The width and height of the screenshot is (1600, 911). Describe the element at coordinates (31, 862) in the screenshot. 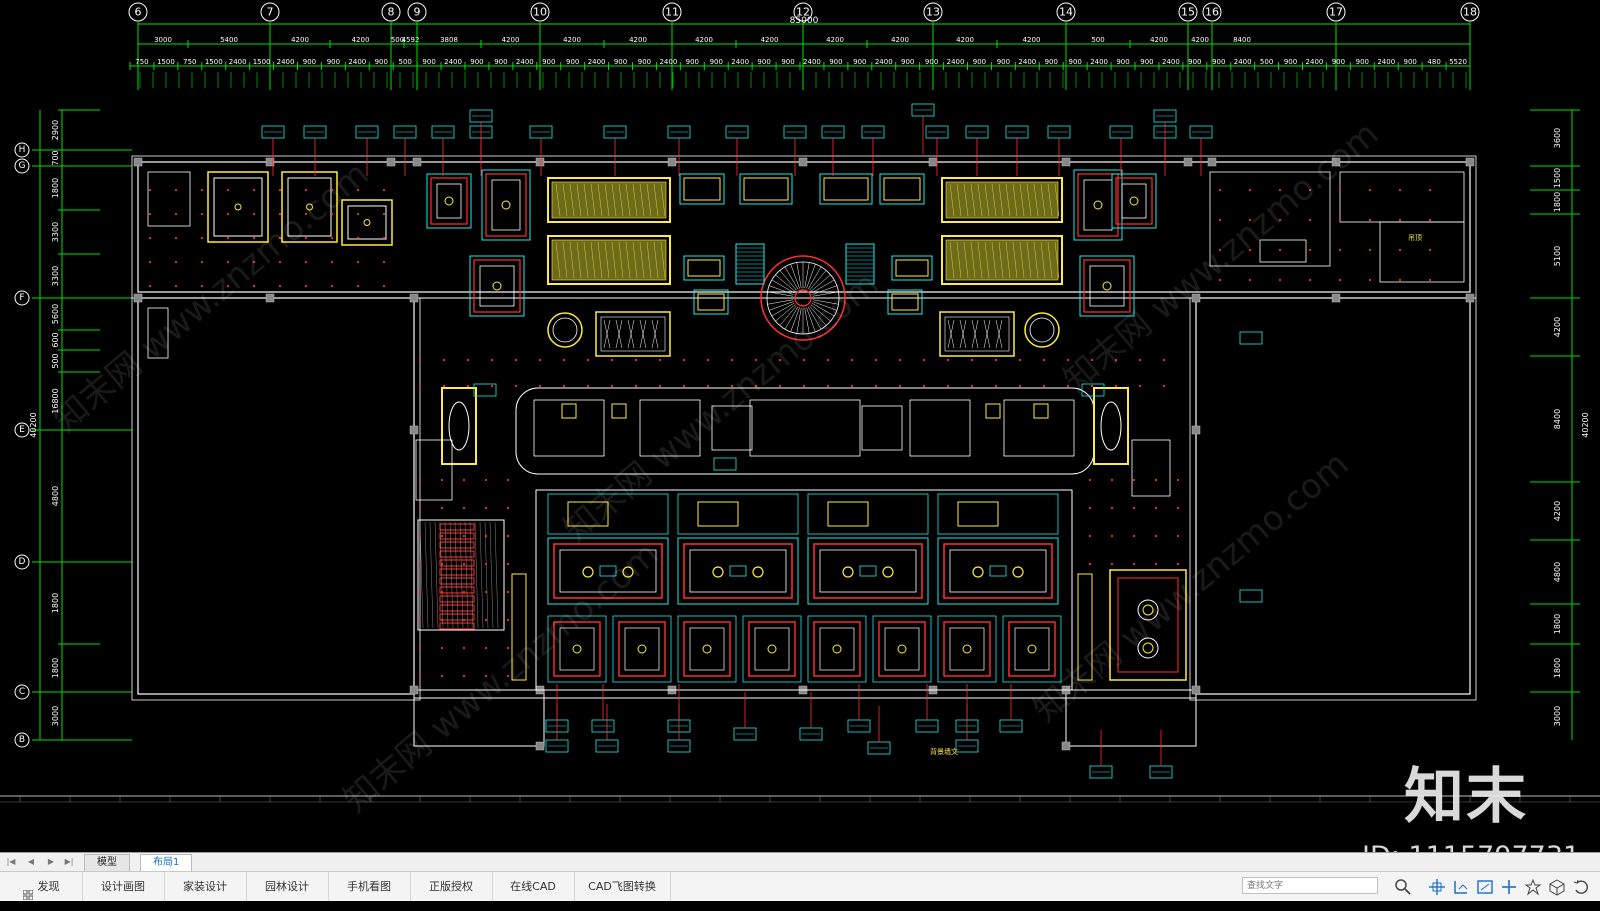

I see `prev-layout-button: ◀` at that location.